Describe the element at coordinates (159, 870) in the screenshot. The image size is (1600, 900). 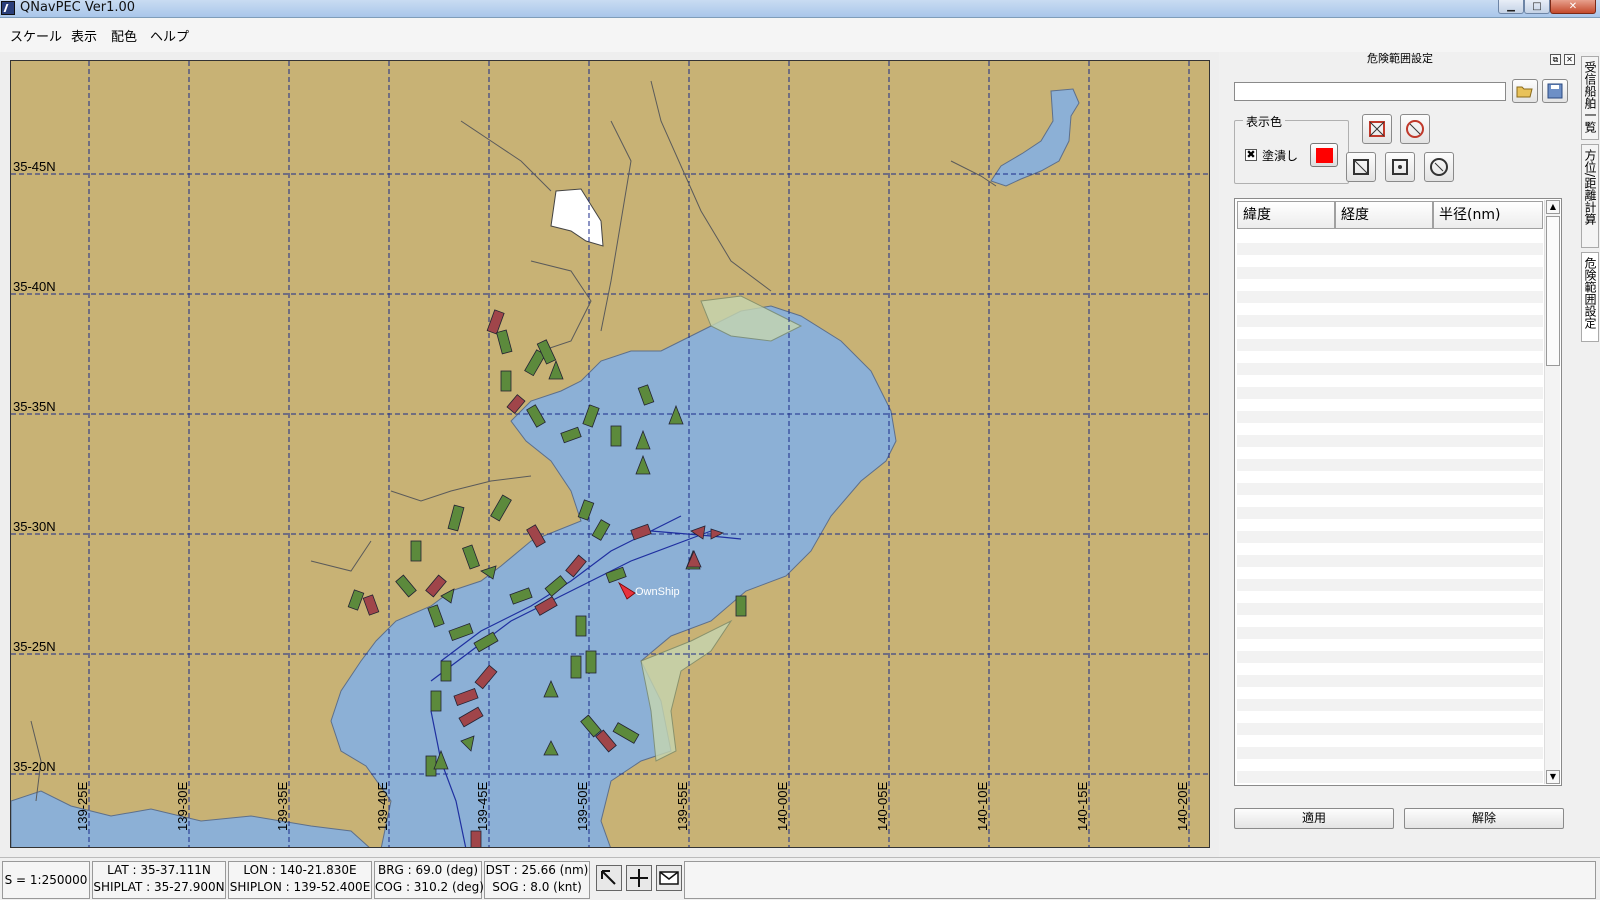
I see `cursor-lat: LAT : 35-37.111N` at that location.